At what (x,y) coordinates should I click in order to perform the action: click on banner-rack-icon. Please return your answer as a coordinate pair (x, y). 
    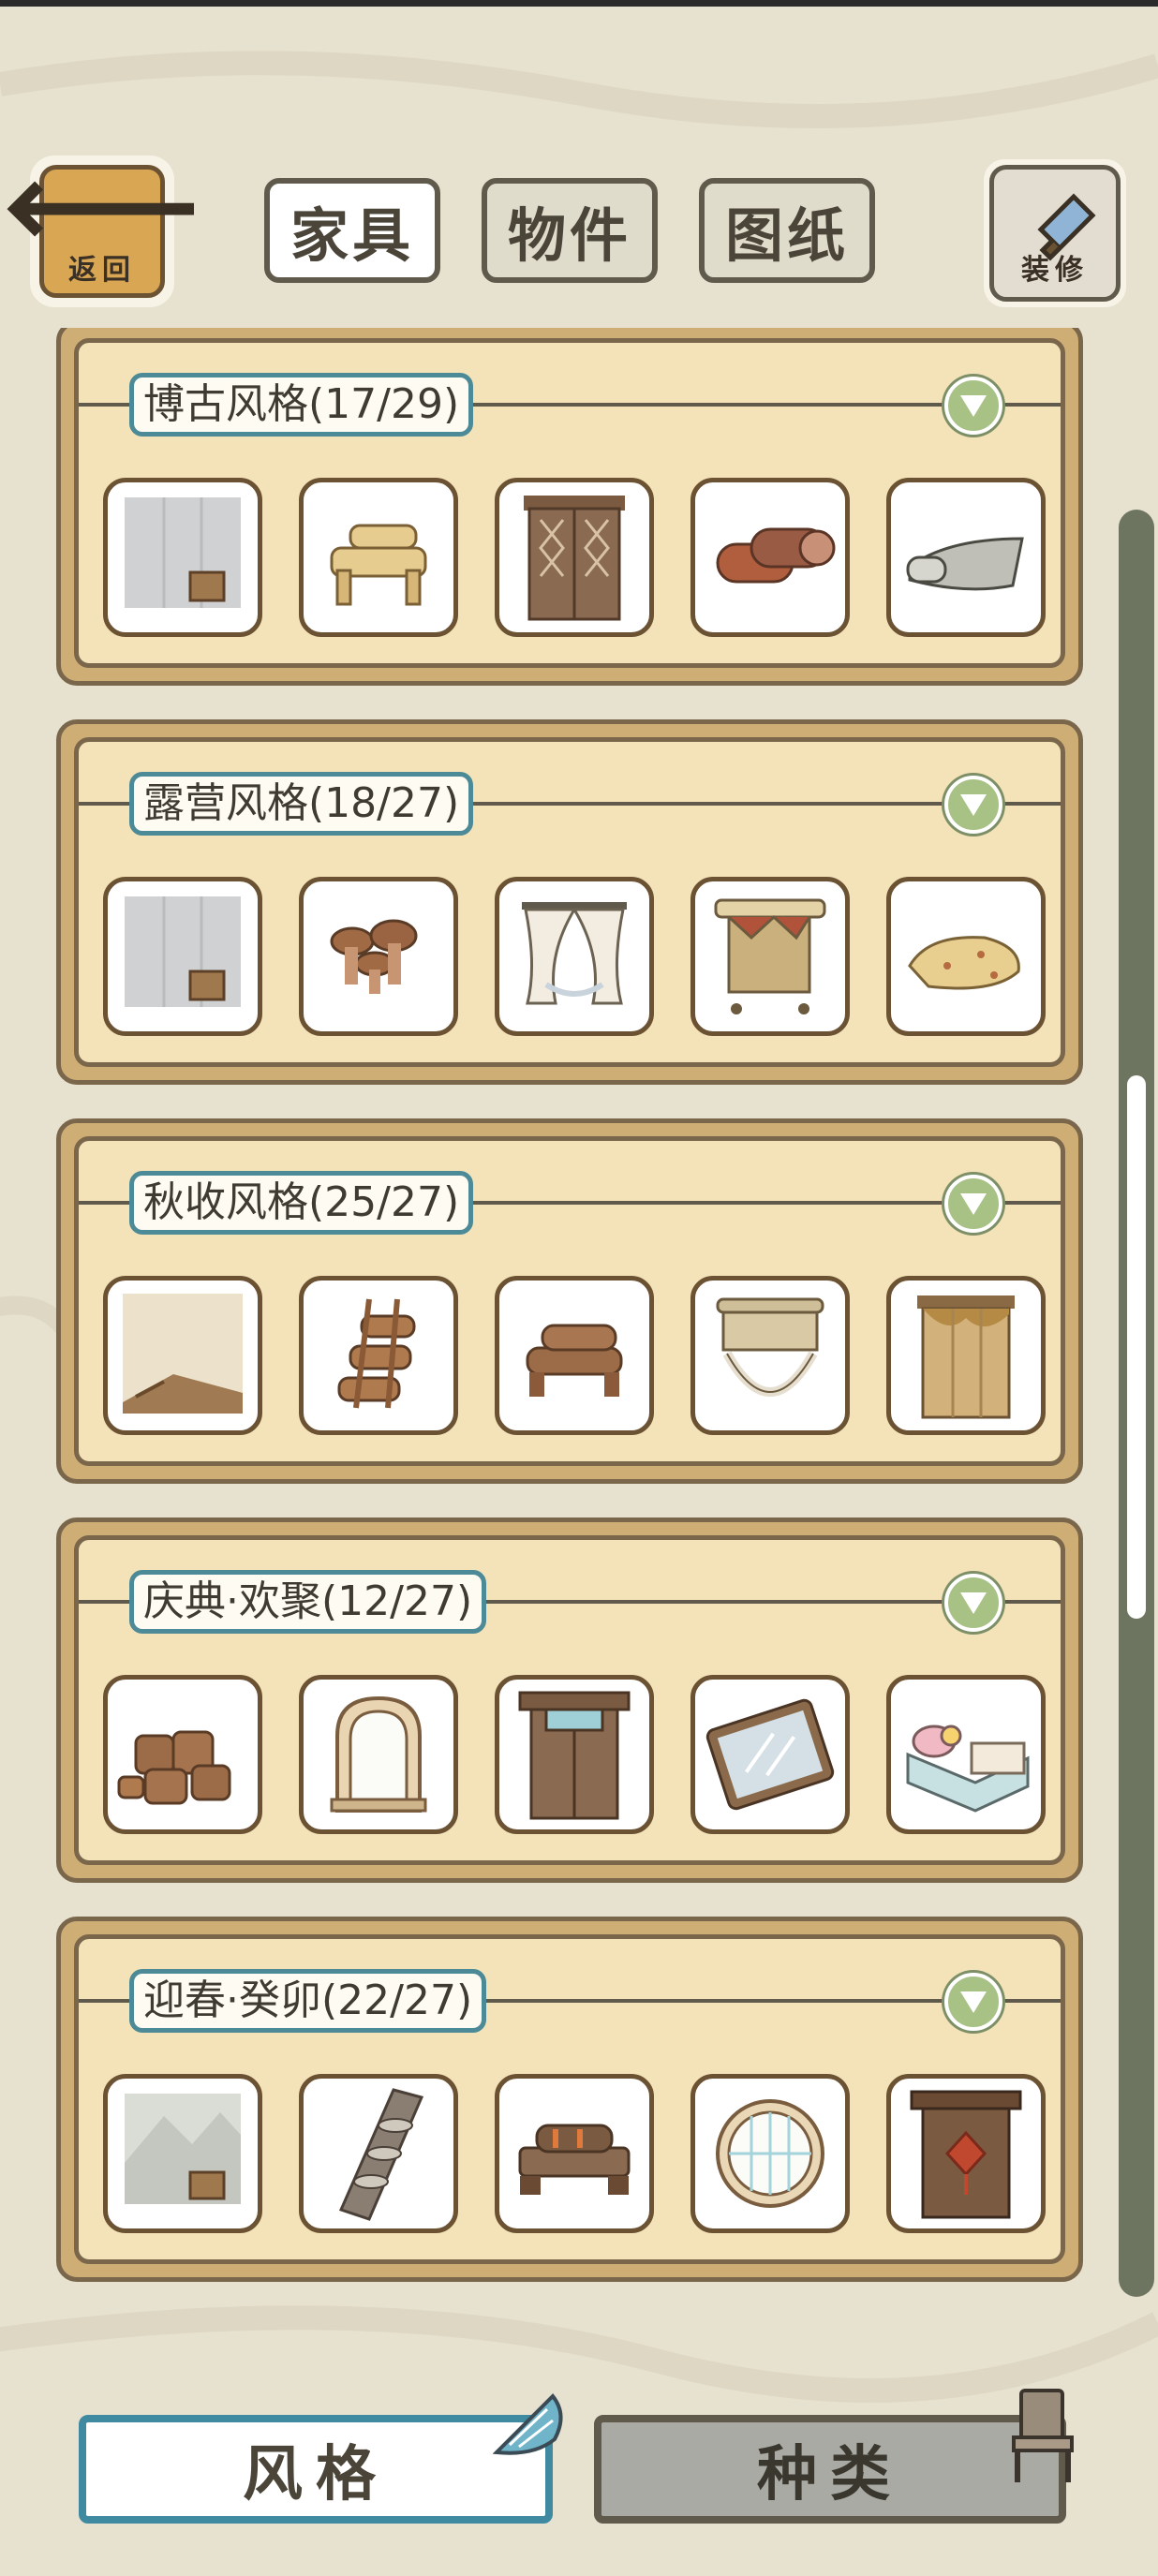
    Looking at the image, I should click on (770, 956).